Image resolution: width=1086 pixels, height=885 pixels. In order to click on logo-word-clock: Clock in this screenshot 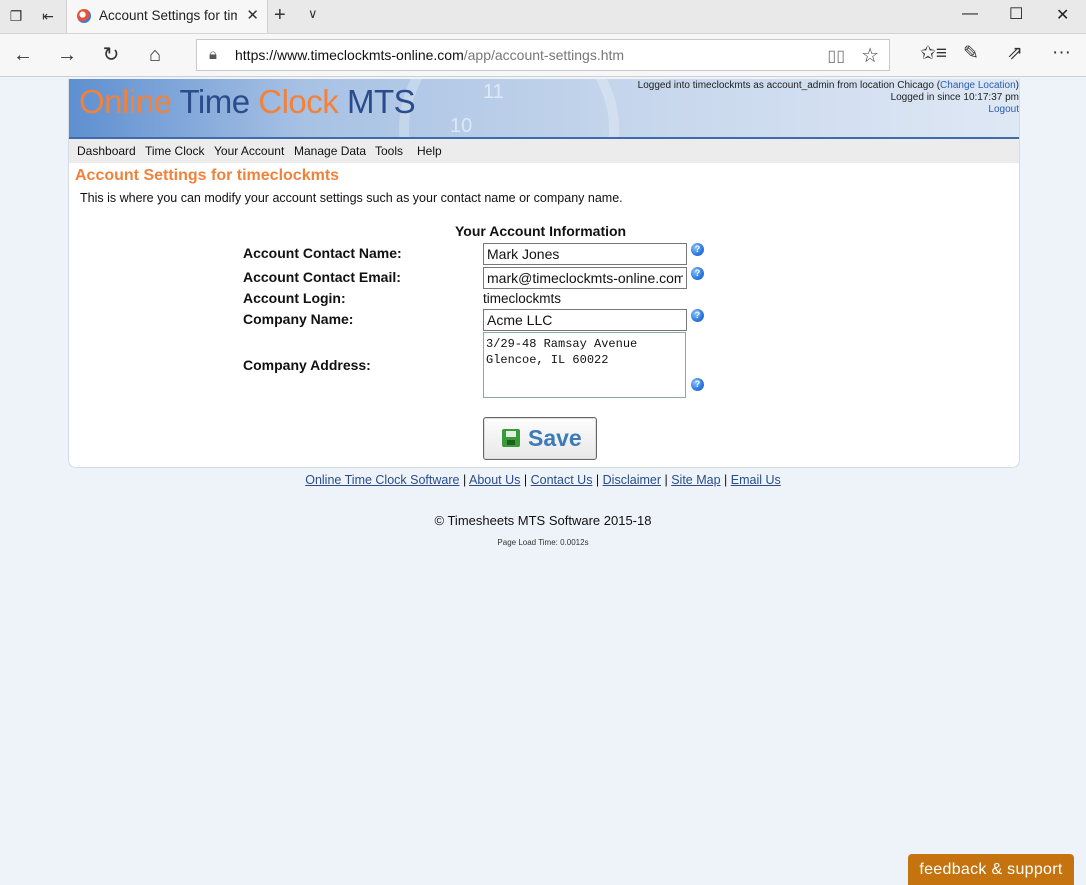, I will do `click(298, 101)`.